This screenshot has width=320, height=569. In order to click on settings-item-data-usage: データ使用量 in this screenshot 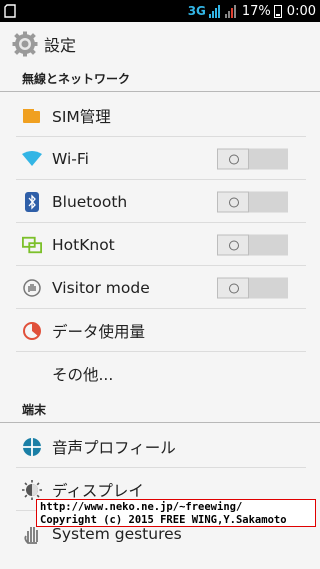, I will do `click(160, 330)`.